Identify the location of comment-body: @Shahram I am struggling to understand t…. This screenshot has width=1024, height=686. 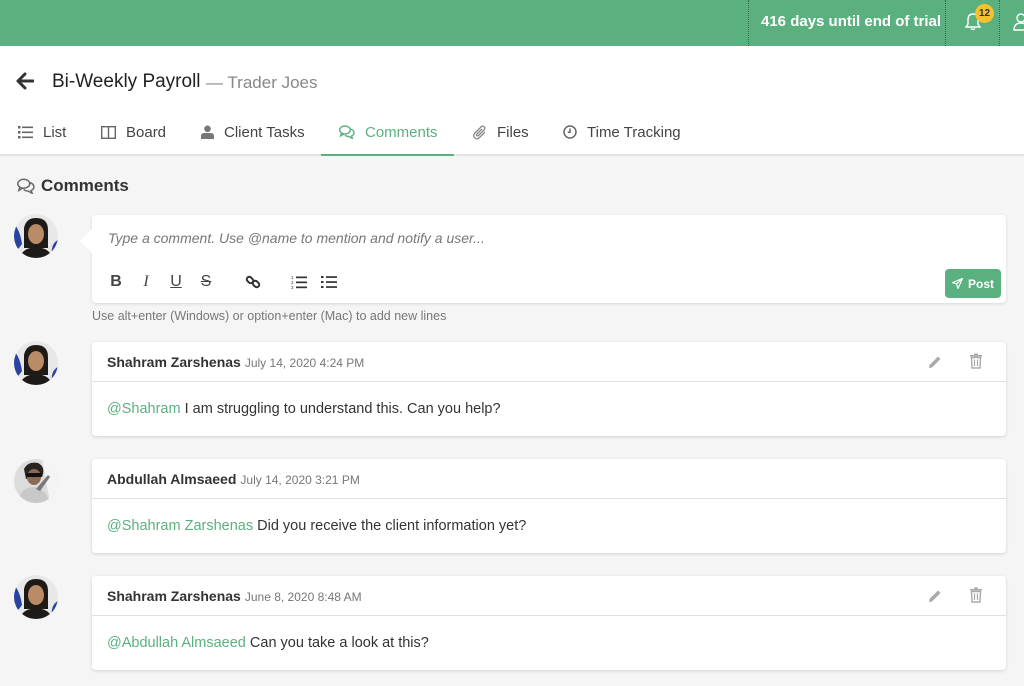
(304, 409).